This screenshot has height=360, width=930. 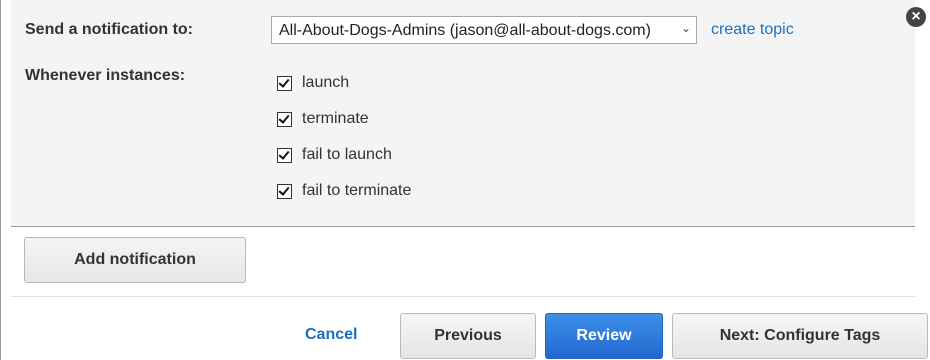 I want to click on divider, so click(x=463, y=296).